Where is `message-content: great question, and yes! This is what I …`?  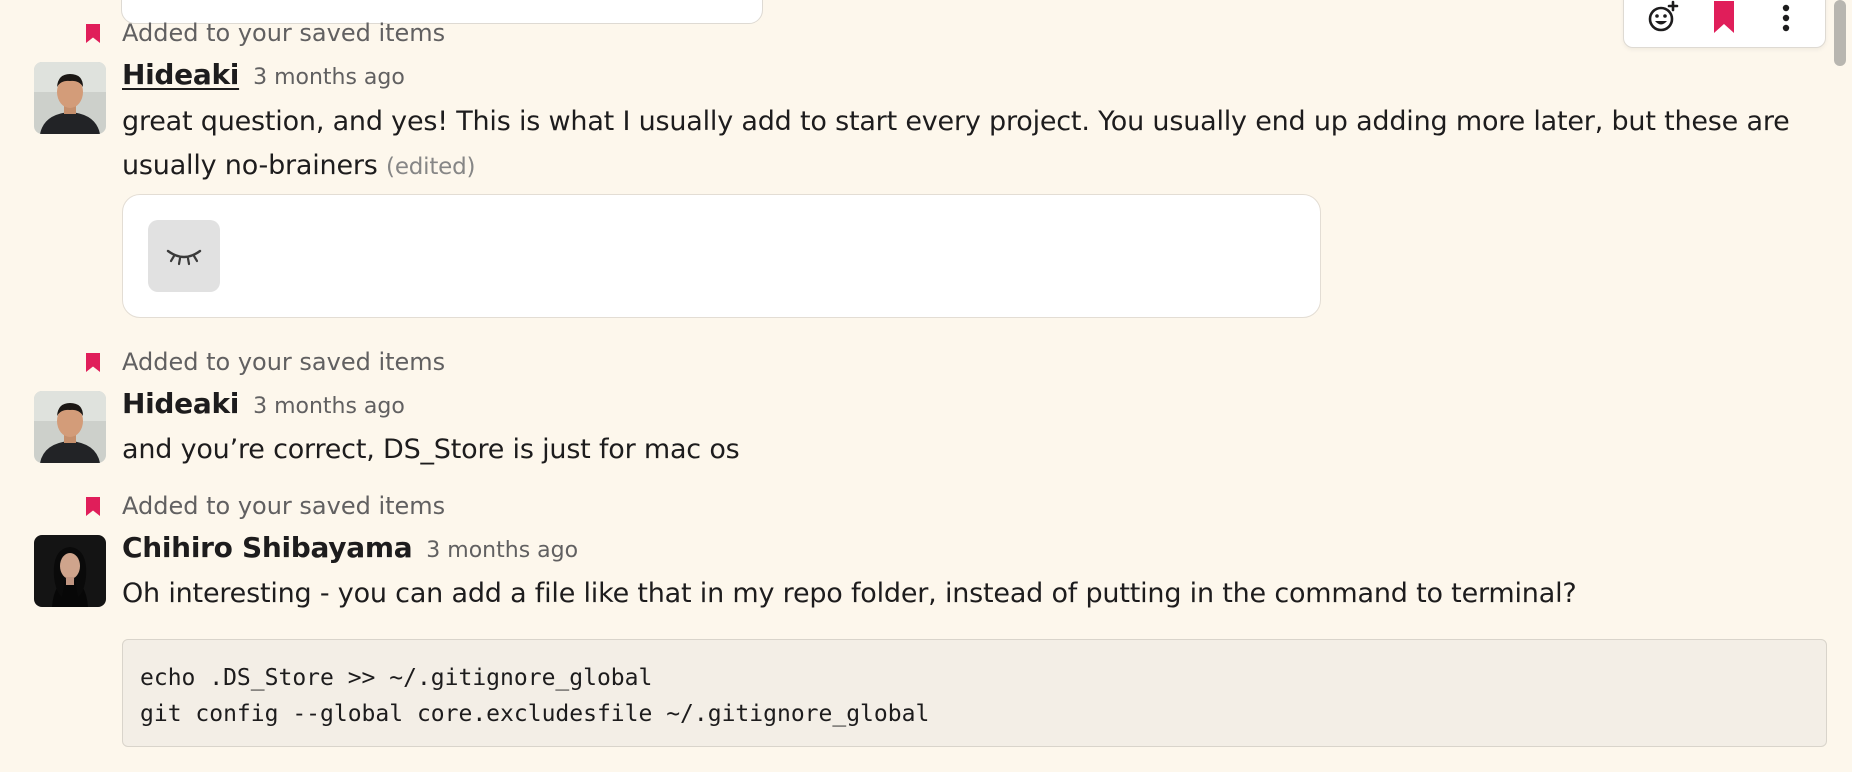
message-content: great question, and yes! This is what I … is located at coordinates (956, 143).